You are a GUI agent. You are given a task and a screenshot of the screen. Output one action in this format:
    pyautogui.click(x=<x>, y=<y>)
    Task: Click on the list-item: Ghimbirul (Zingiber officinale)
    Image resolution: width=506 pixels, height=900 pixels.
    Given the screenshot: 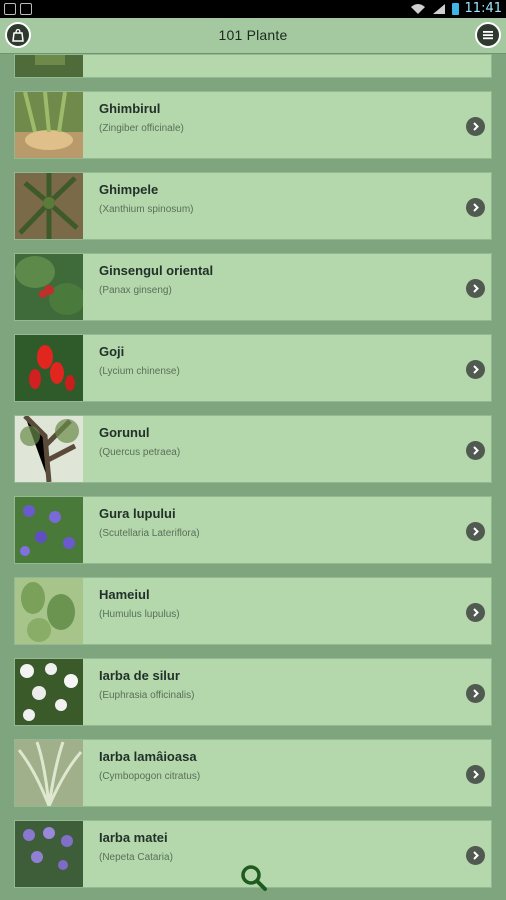 What is the action you would take?
    pyautogui.click(x=253, y=125)
    